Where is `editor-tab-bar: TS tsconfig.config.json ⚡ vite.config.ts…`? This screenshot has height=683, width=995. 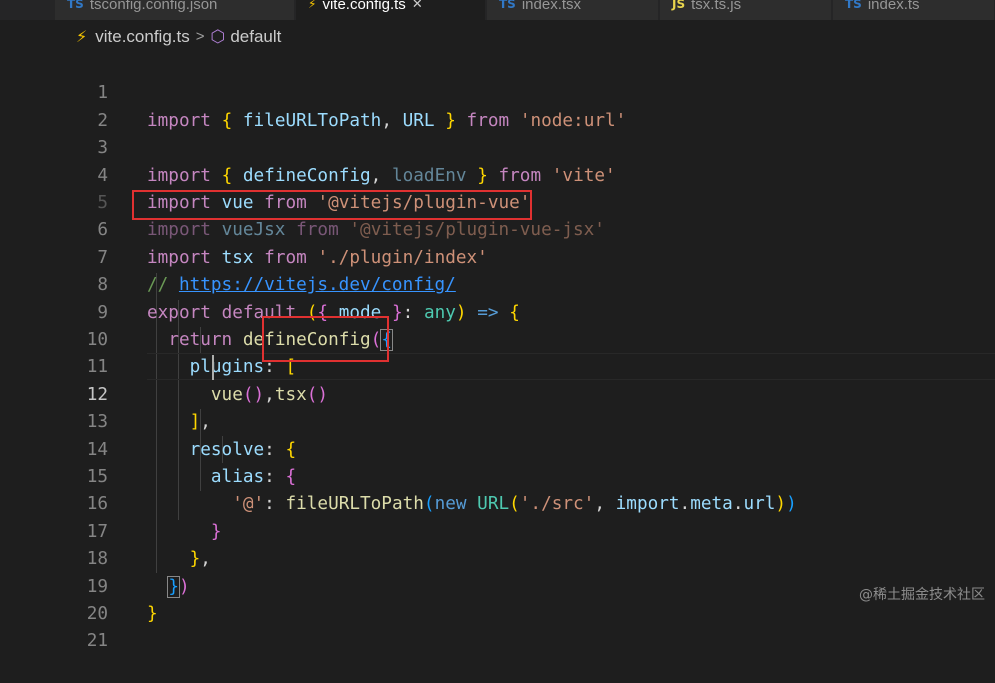
editor-tab-bar: TS tsconfig.config.json ⚡ vite.config.ts… is located at coordinates (497, 10).